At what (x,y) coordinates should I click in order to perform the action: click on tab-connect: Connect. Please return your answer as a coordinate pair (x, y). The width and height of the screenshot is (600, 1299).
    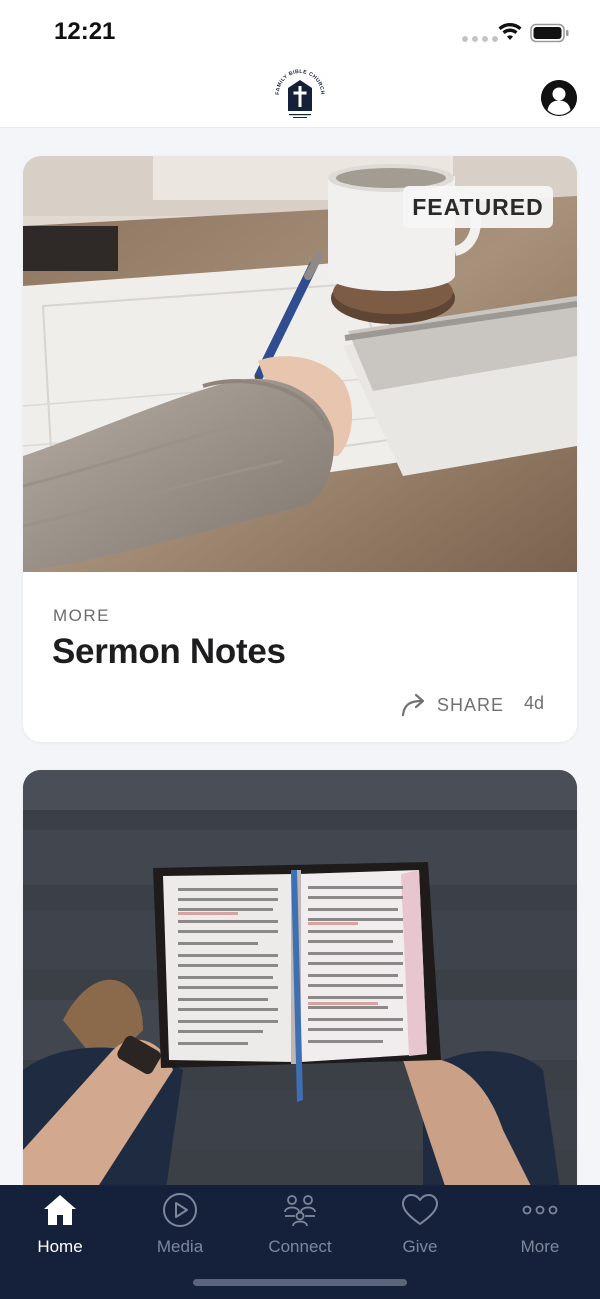
    Looking at the image, I should click on (300, 1225).